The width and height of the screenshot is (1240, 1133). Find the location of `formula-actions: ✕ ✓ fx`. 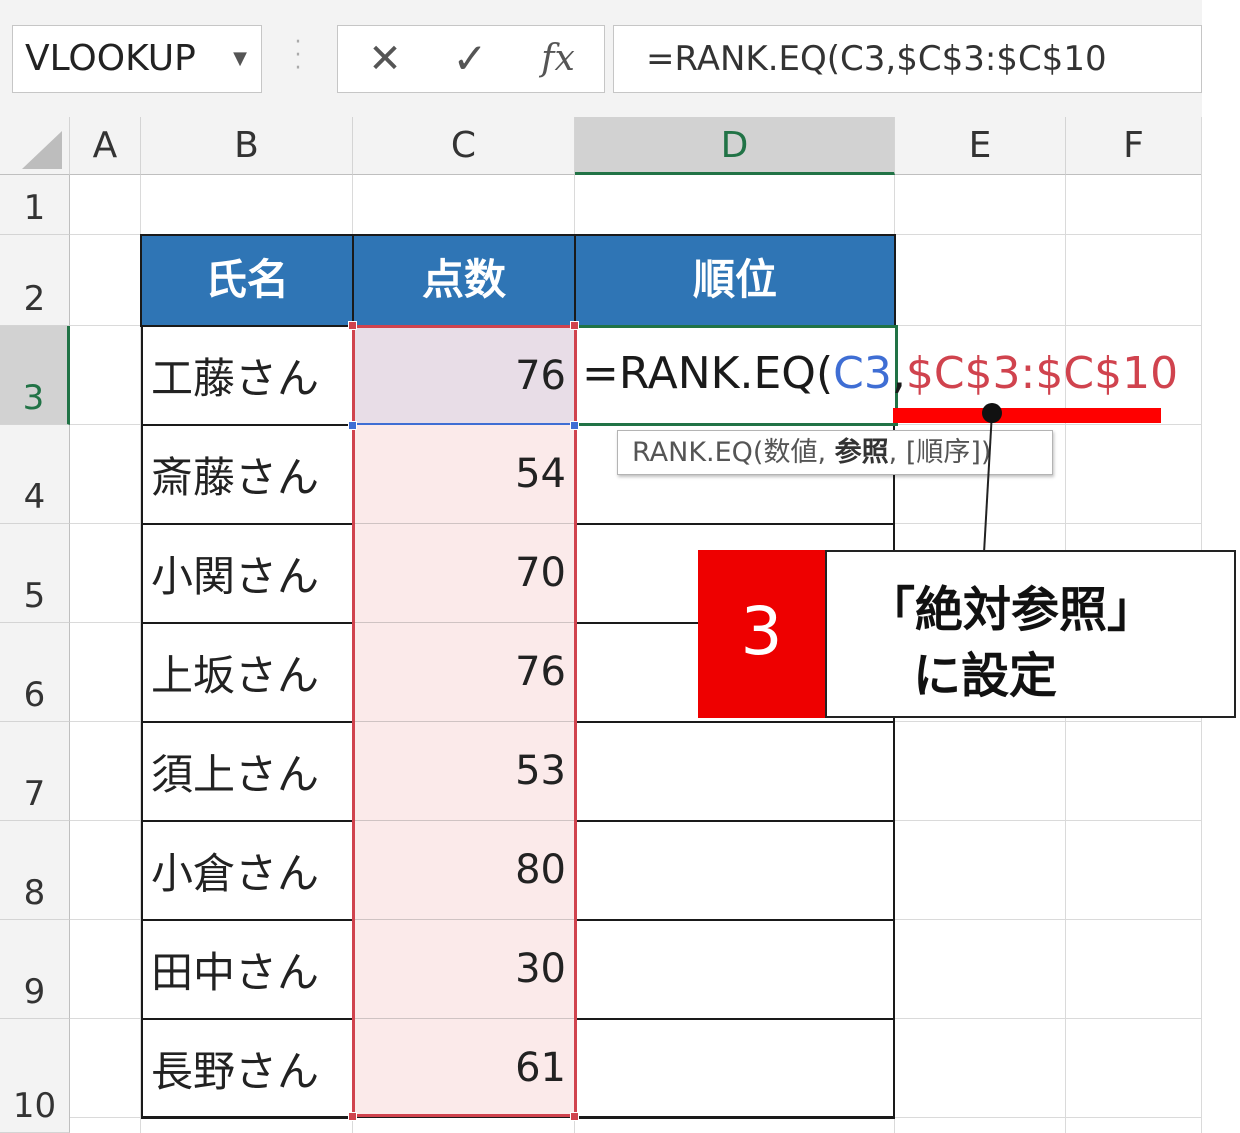

formula-actions: ✕ ✓ fx is located at coordinates (471, 59).